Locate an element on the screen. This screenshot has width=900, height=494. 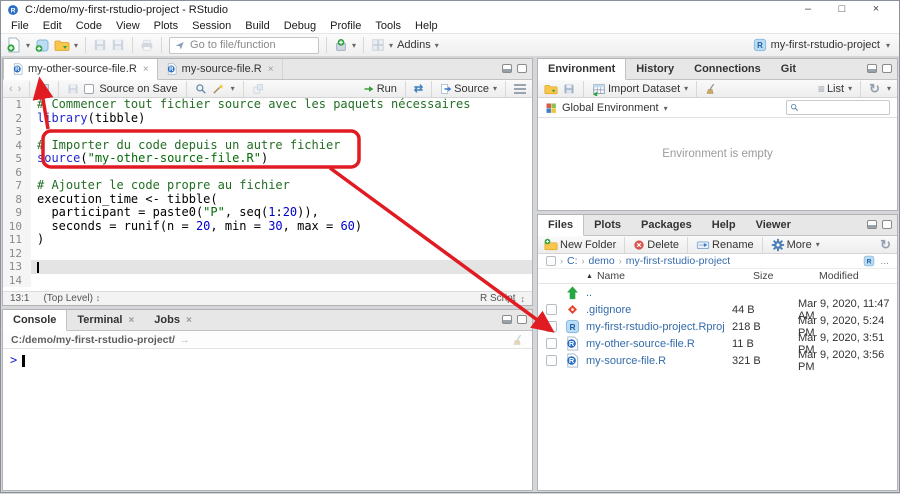
open-in-new-window-icon is located at coordinates (44, 89).